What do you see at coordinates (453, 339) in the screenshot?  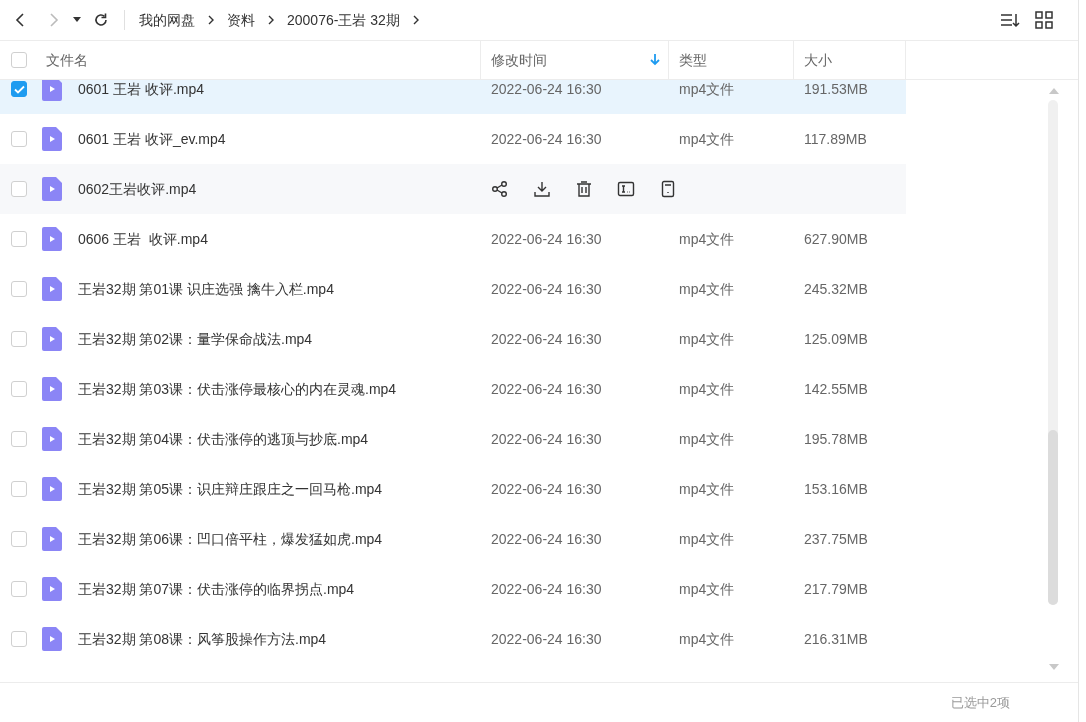 I see `file-row: 王岩32期 第02课：量学保命战法.mp4 2022-06-24 16:30 mp4文件 125.09MB` at bounding box center [453, 339].